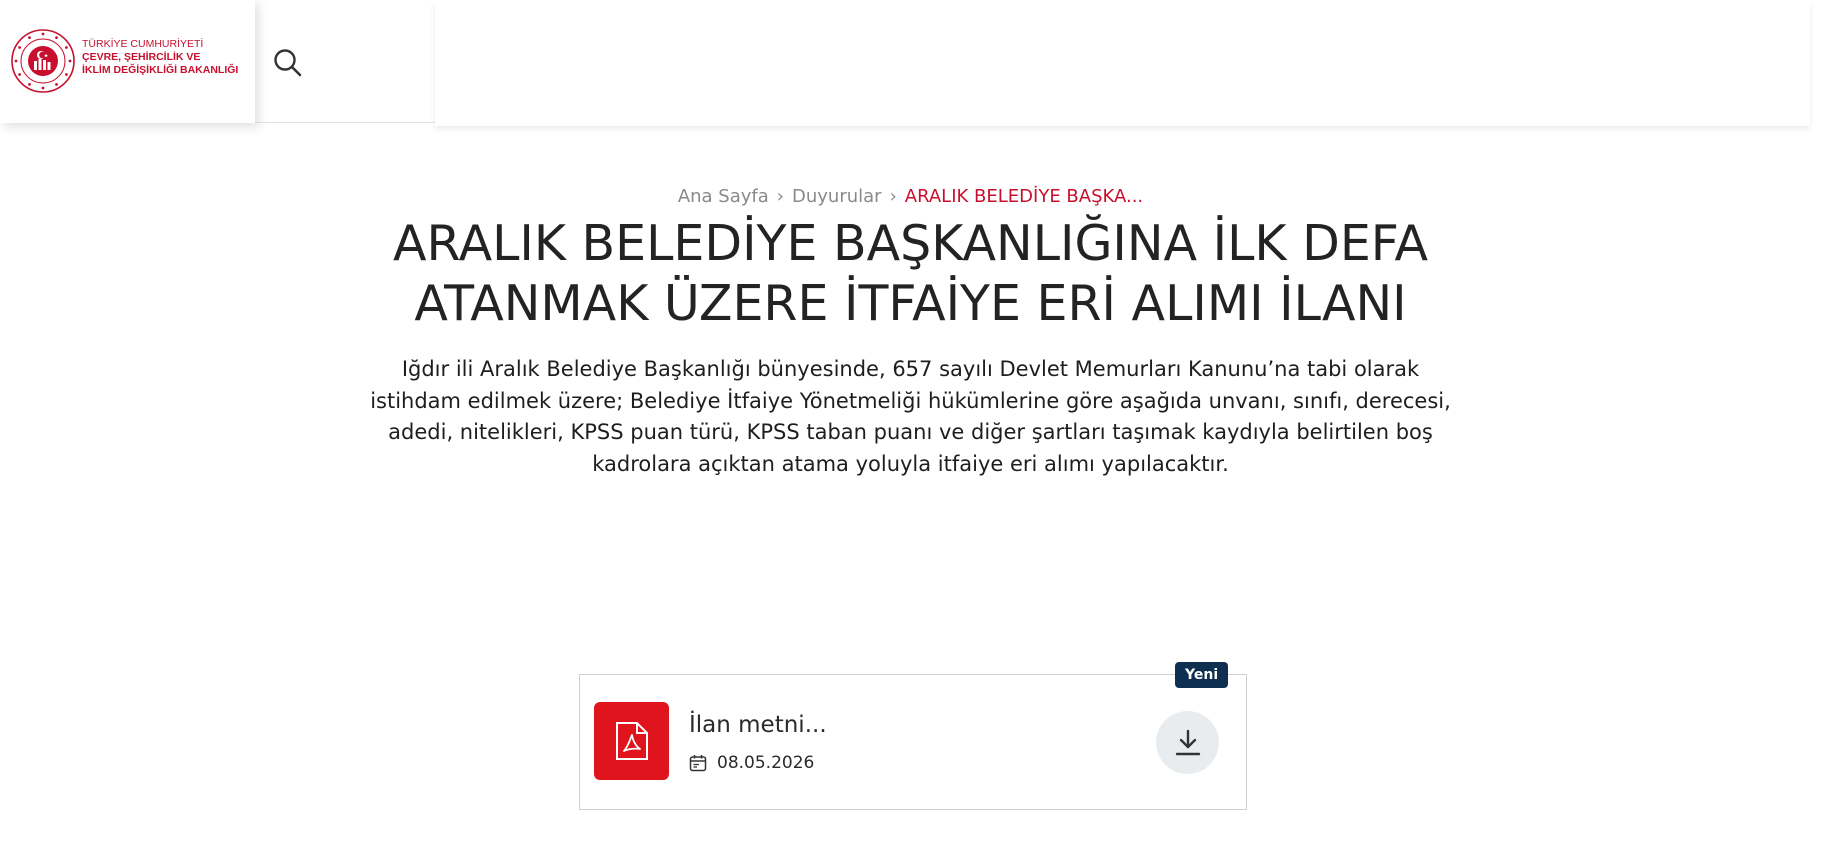 The image size is (1821, 862). Describe the element at coordinates (910, 303) in the screenshot. I see `page-title-line-2: ATANMAK ÜZERE İTFAİYE ERİ ALIMI İLANI` at that location.